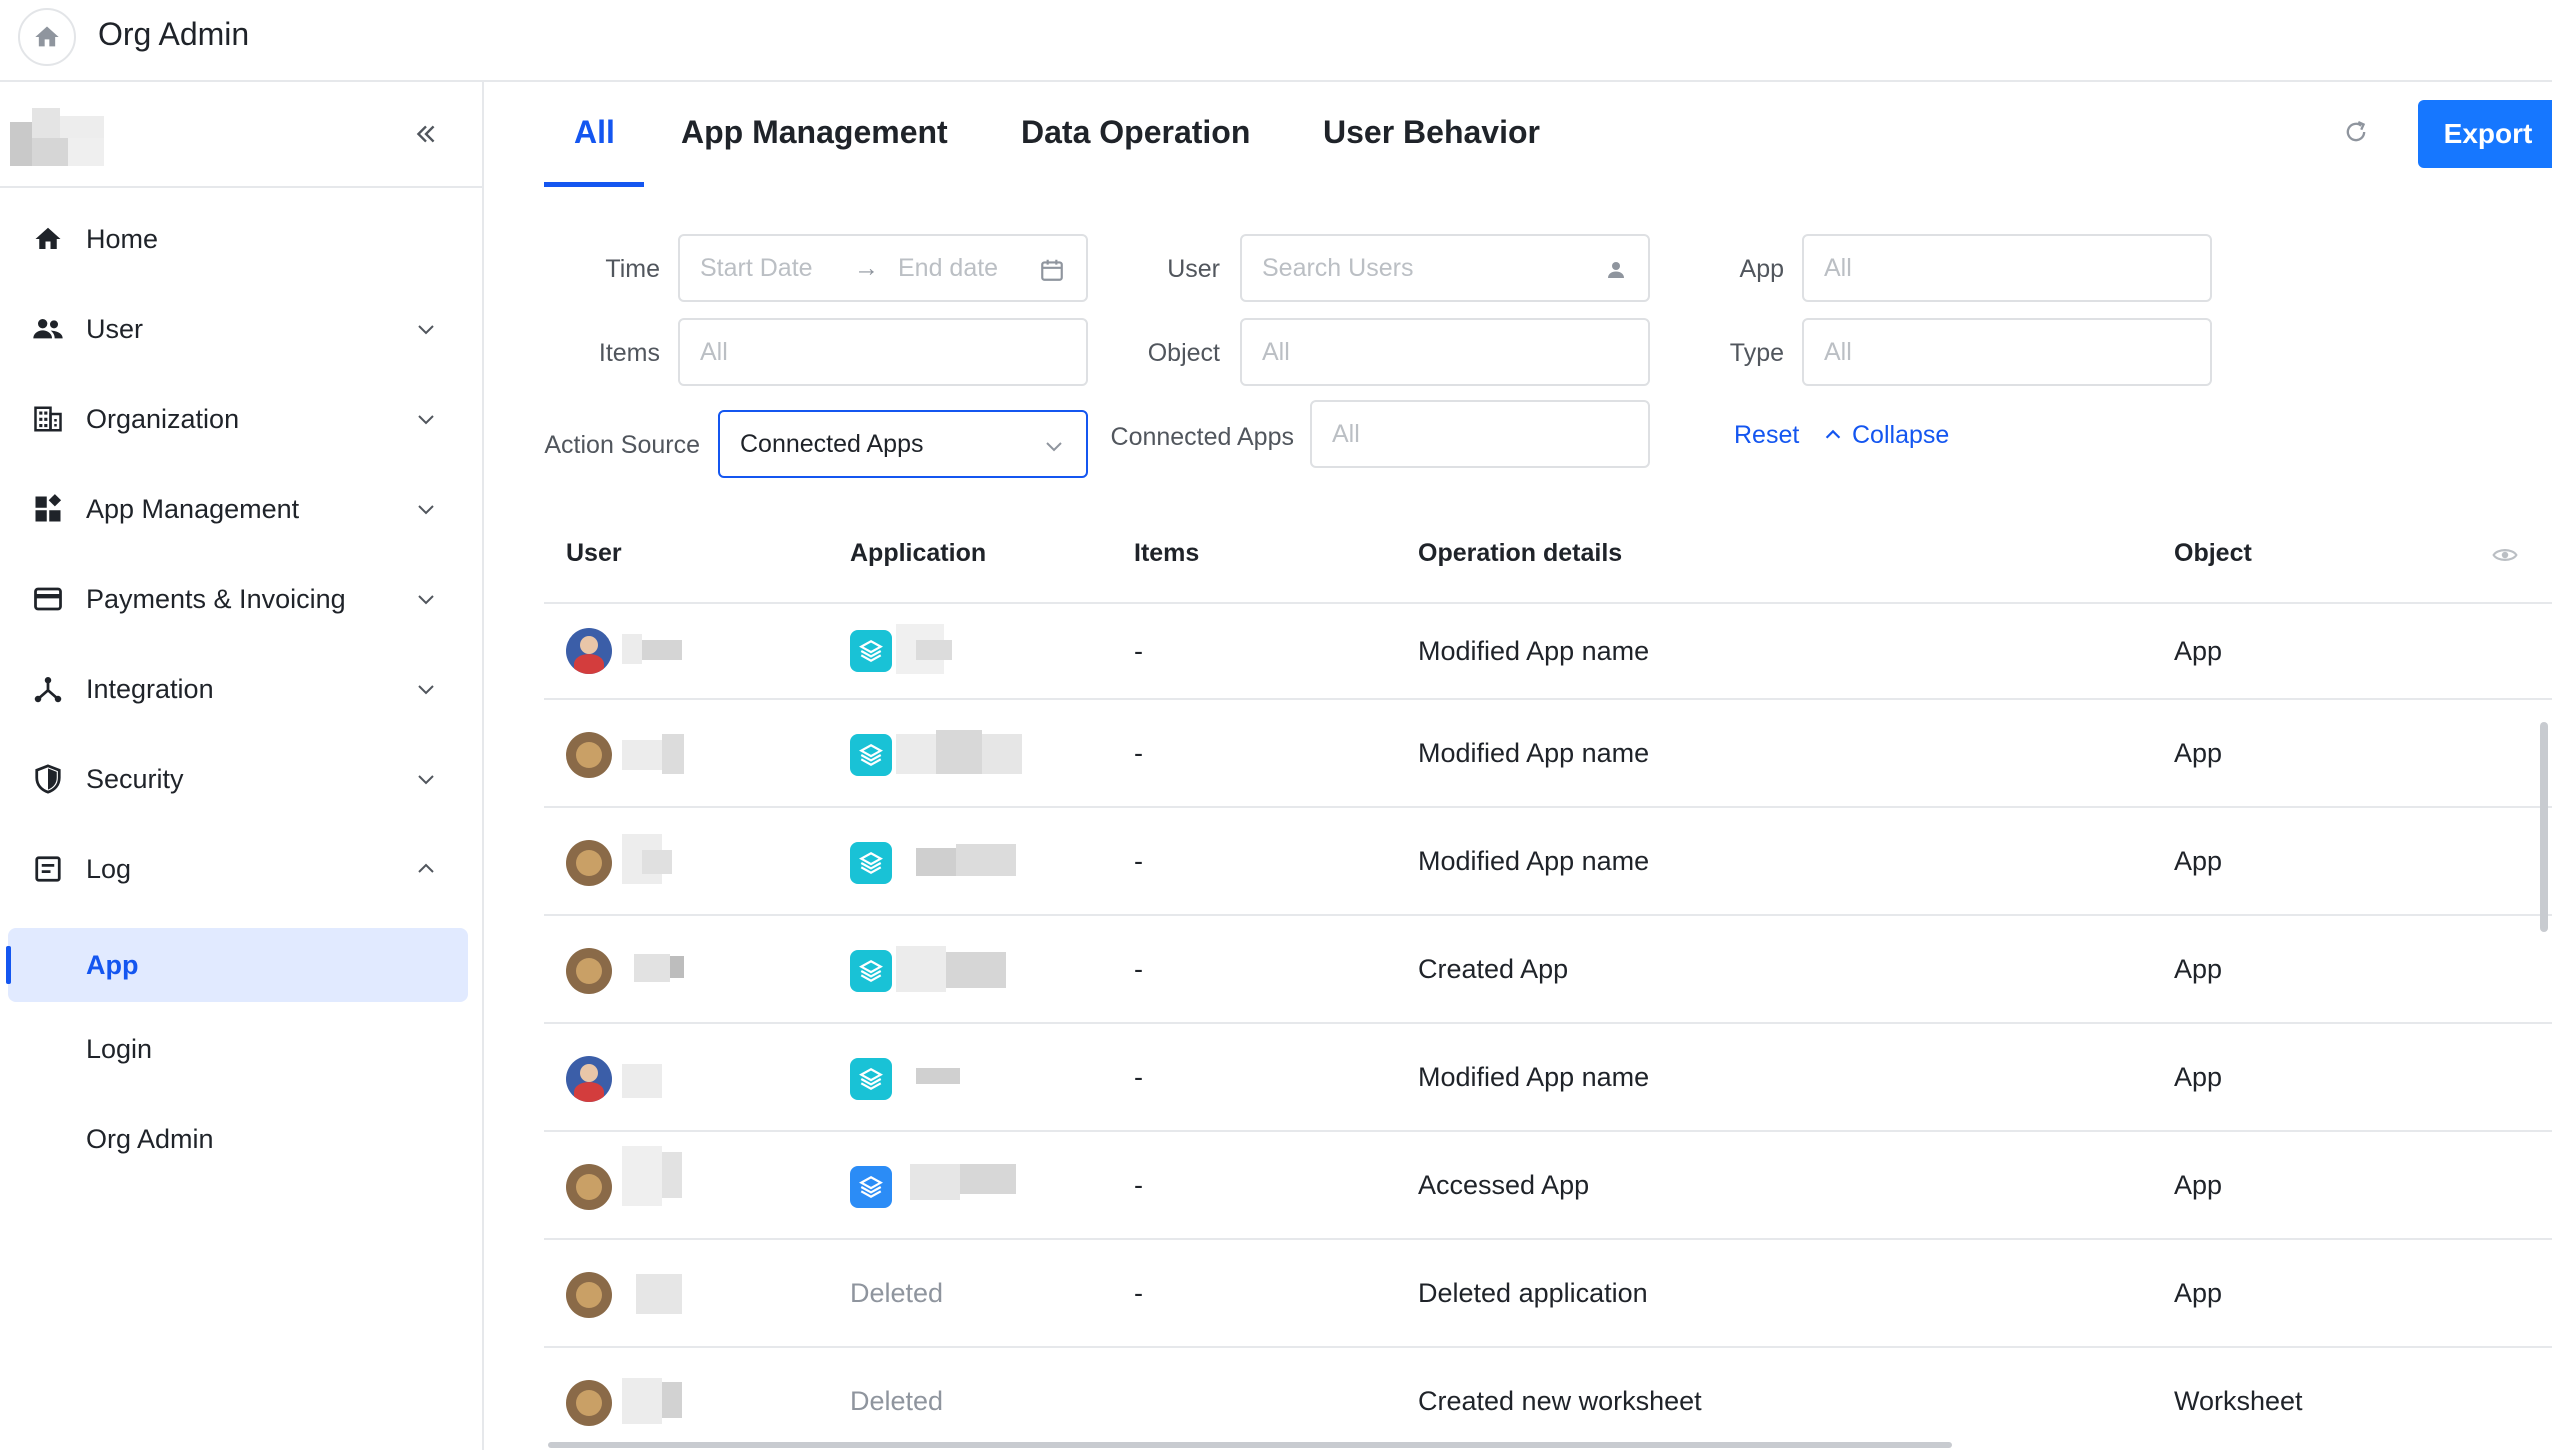 Image resolution: width=2552 pixels, height=1450 pixels. What do you see at coordinates (48, 599) in the screenshot?
I see `credit-card-icon` at bounding box center [48, 599].